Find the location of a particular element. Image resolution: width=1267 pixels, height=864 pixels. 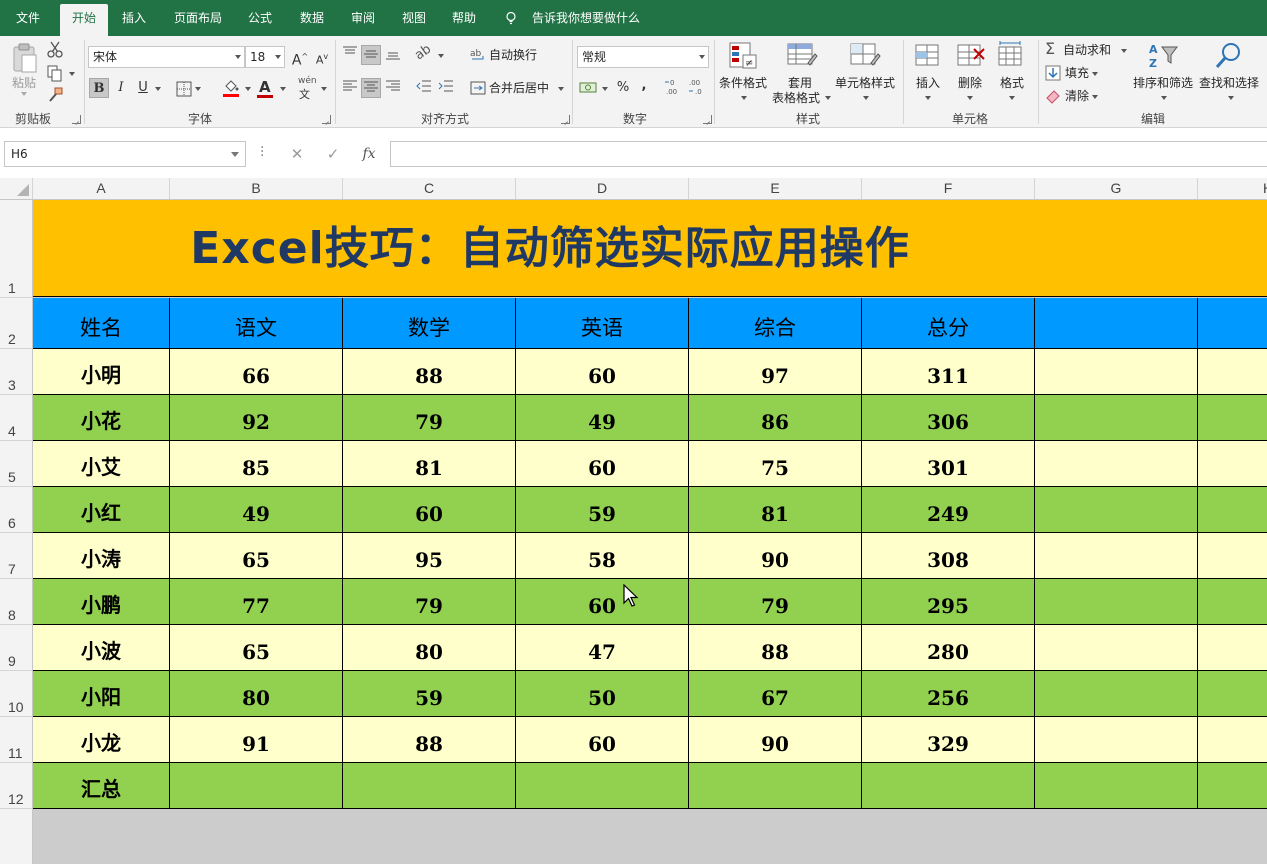

score-cell: 86 is located at coordinates (775, 417).